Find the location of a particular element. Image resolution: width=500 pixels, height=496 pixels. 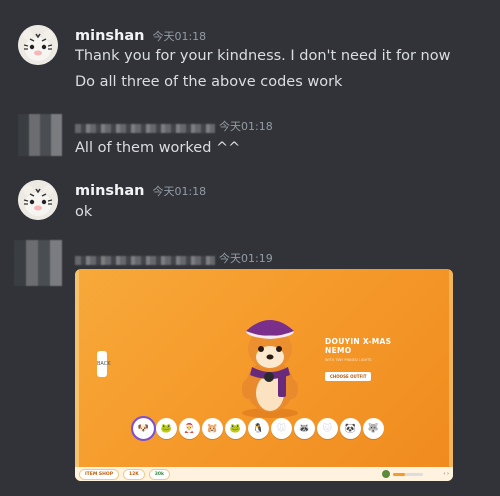

gem-badge: 30k is located at coordinates (159, 474).